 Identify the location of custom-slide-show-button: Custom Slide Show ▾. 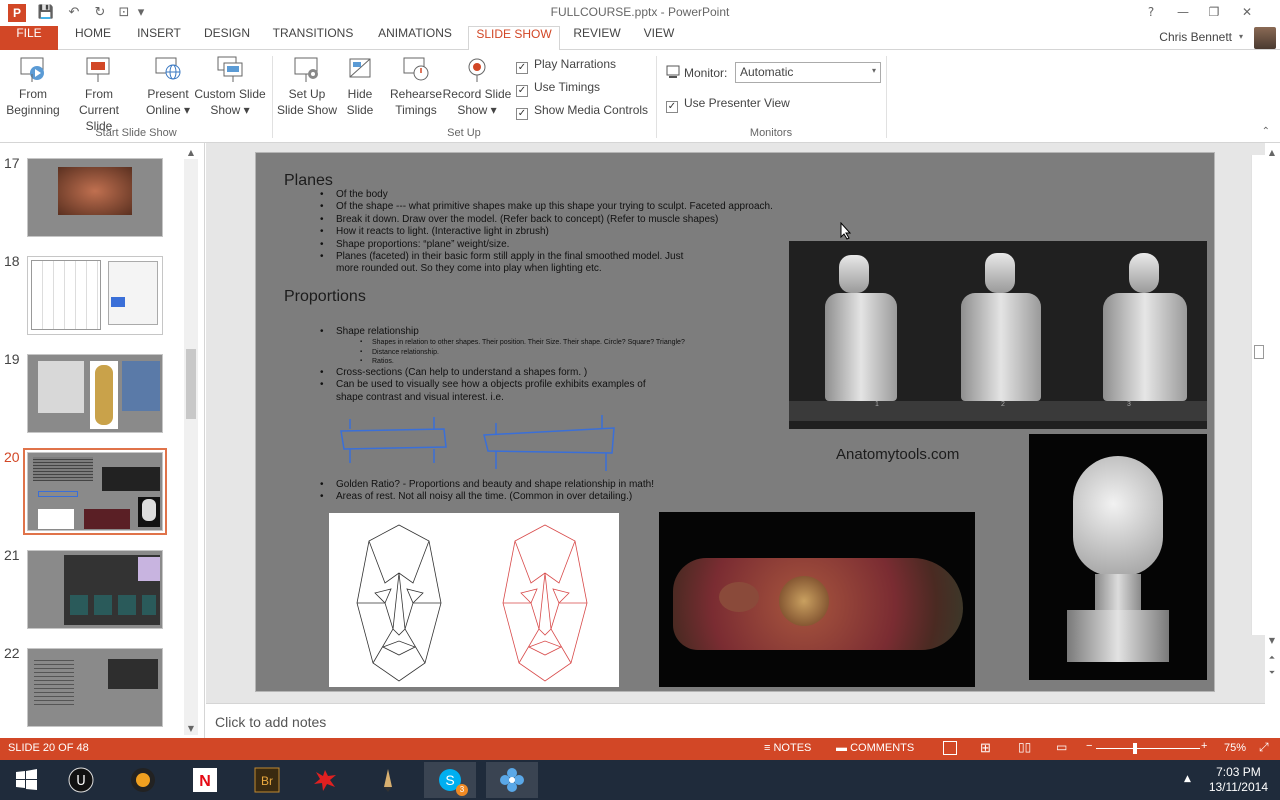
(230, 86).